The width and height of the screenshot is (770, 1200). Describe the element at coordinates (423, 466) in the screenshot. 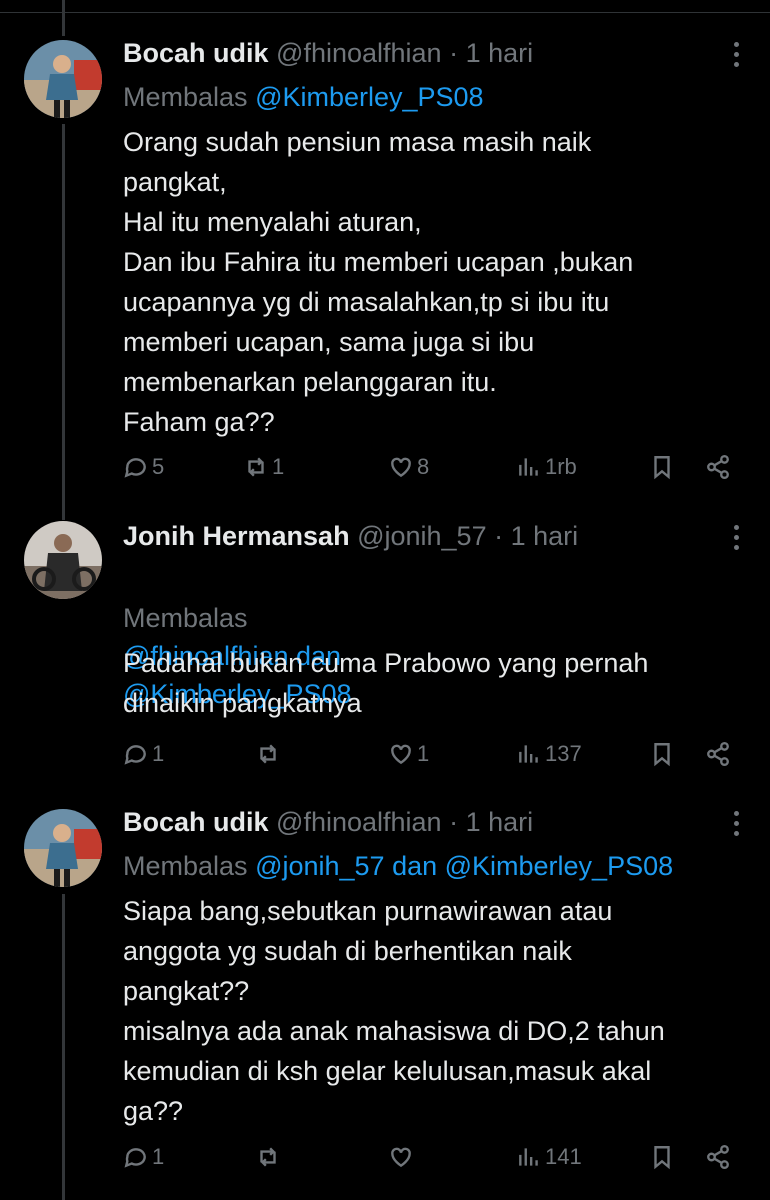

I see `like-count: 8` at that location.